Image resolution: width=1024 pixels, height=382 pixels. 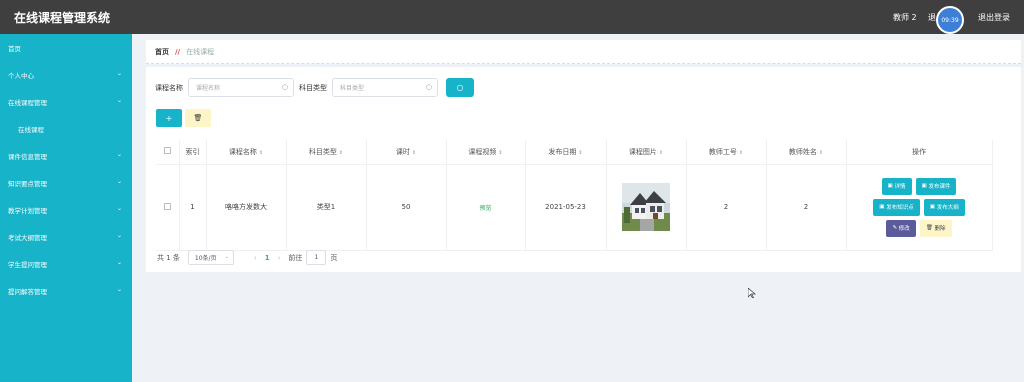 What do you see at coordinates (66, 236) in the screenshot?
I see `sidebar-item-exam-outline: 考试大纲管理 ⌄` at bounding box center [66, 236].